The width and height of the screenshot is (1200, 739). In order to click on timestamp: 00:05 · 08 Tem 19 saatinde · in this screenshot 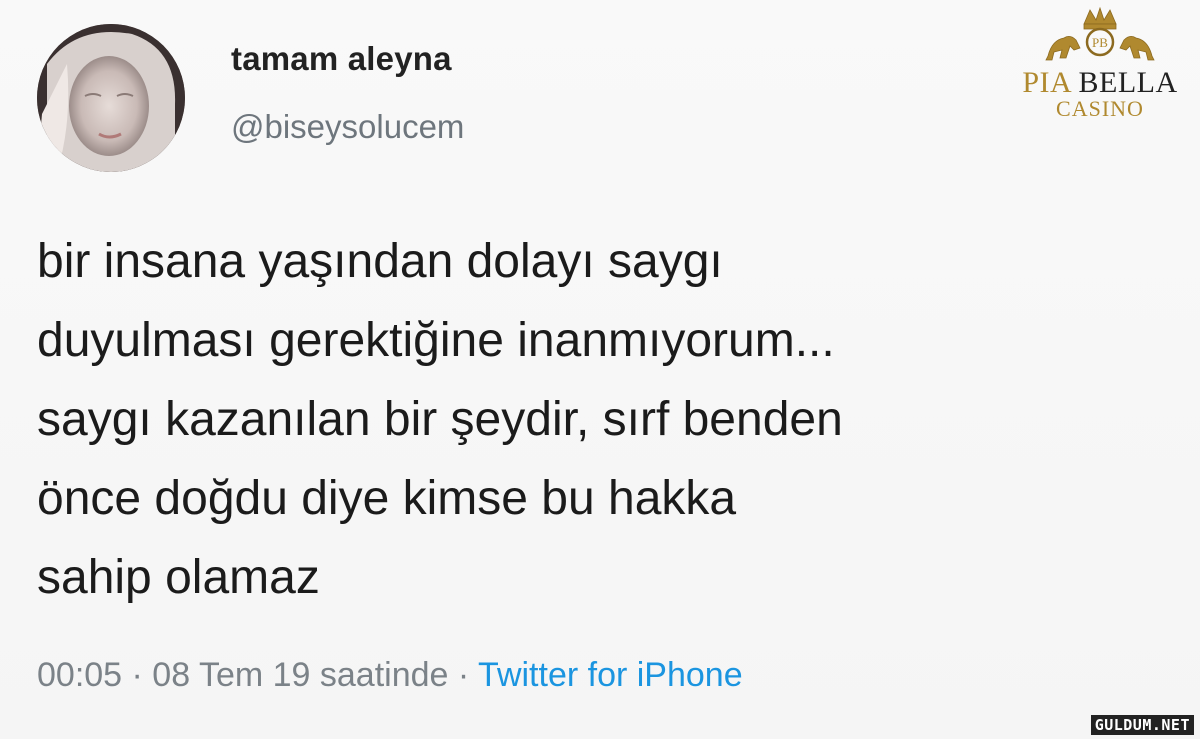, I will do `click(257, 675)`.